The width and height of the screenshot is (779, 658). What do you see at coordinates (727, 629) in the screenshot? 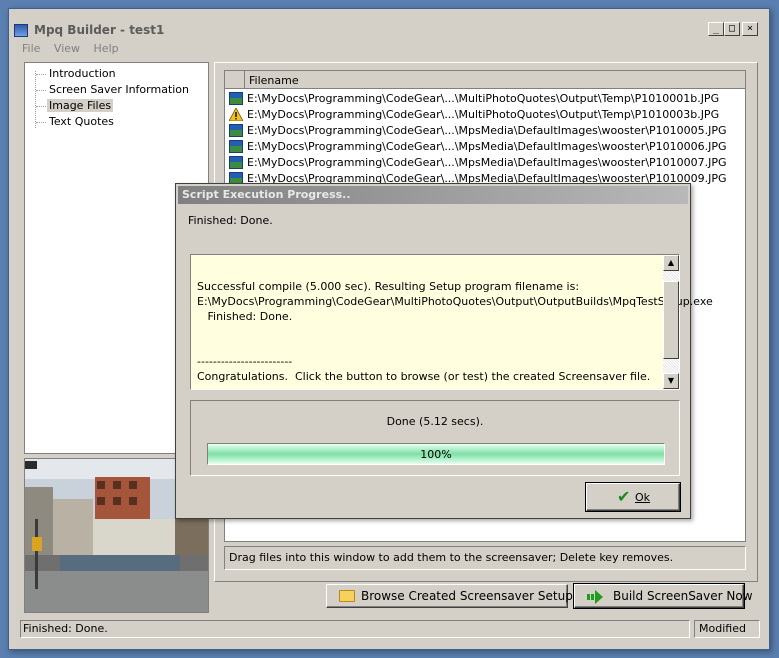
I see `status-modified: Modified` at bounding box center [727, 629].